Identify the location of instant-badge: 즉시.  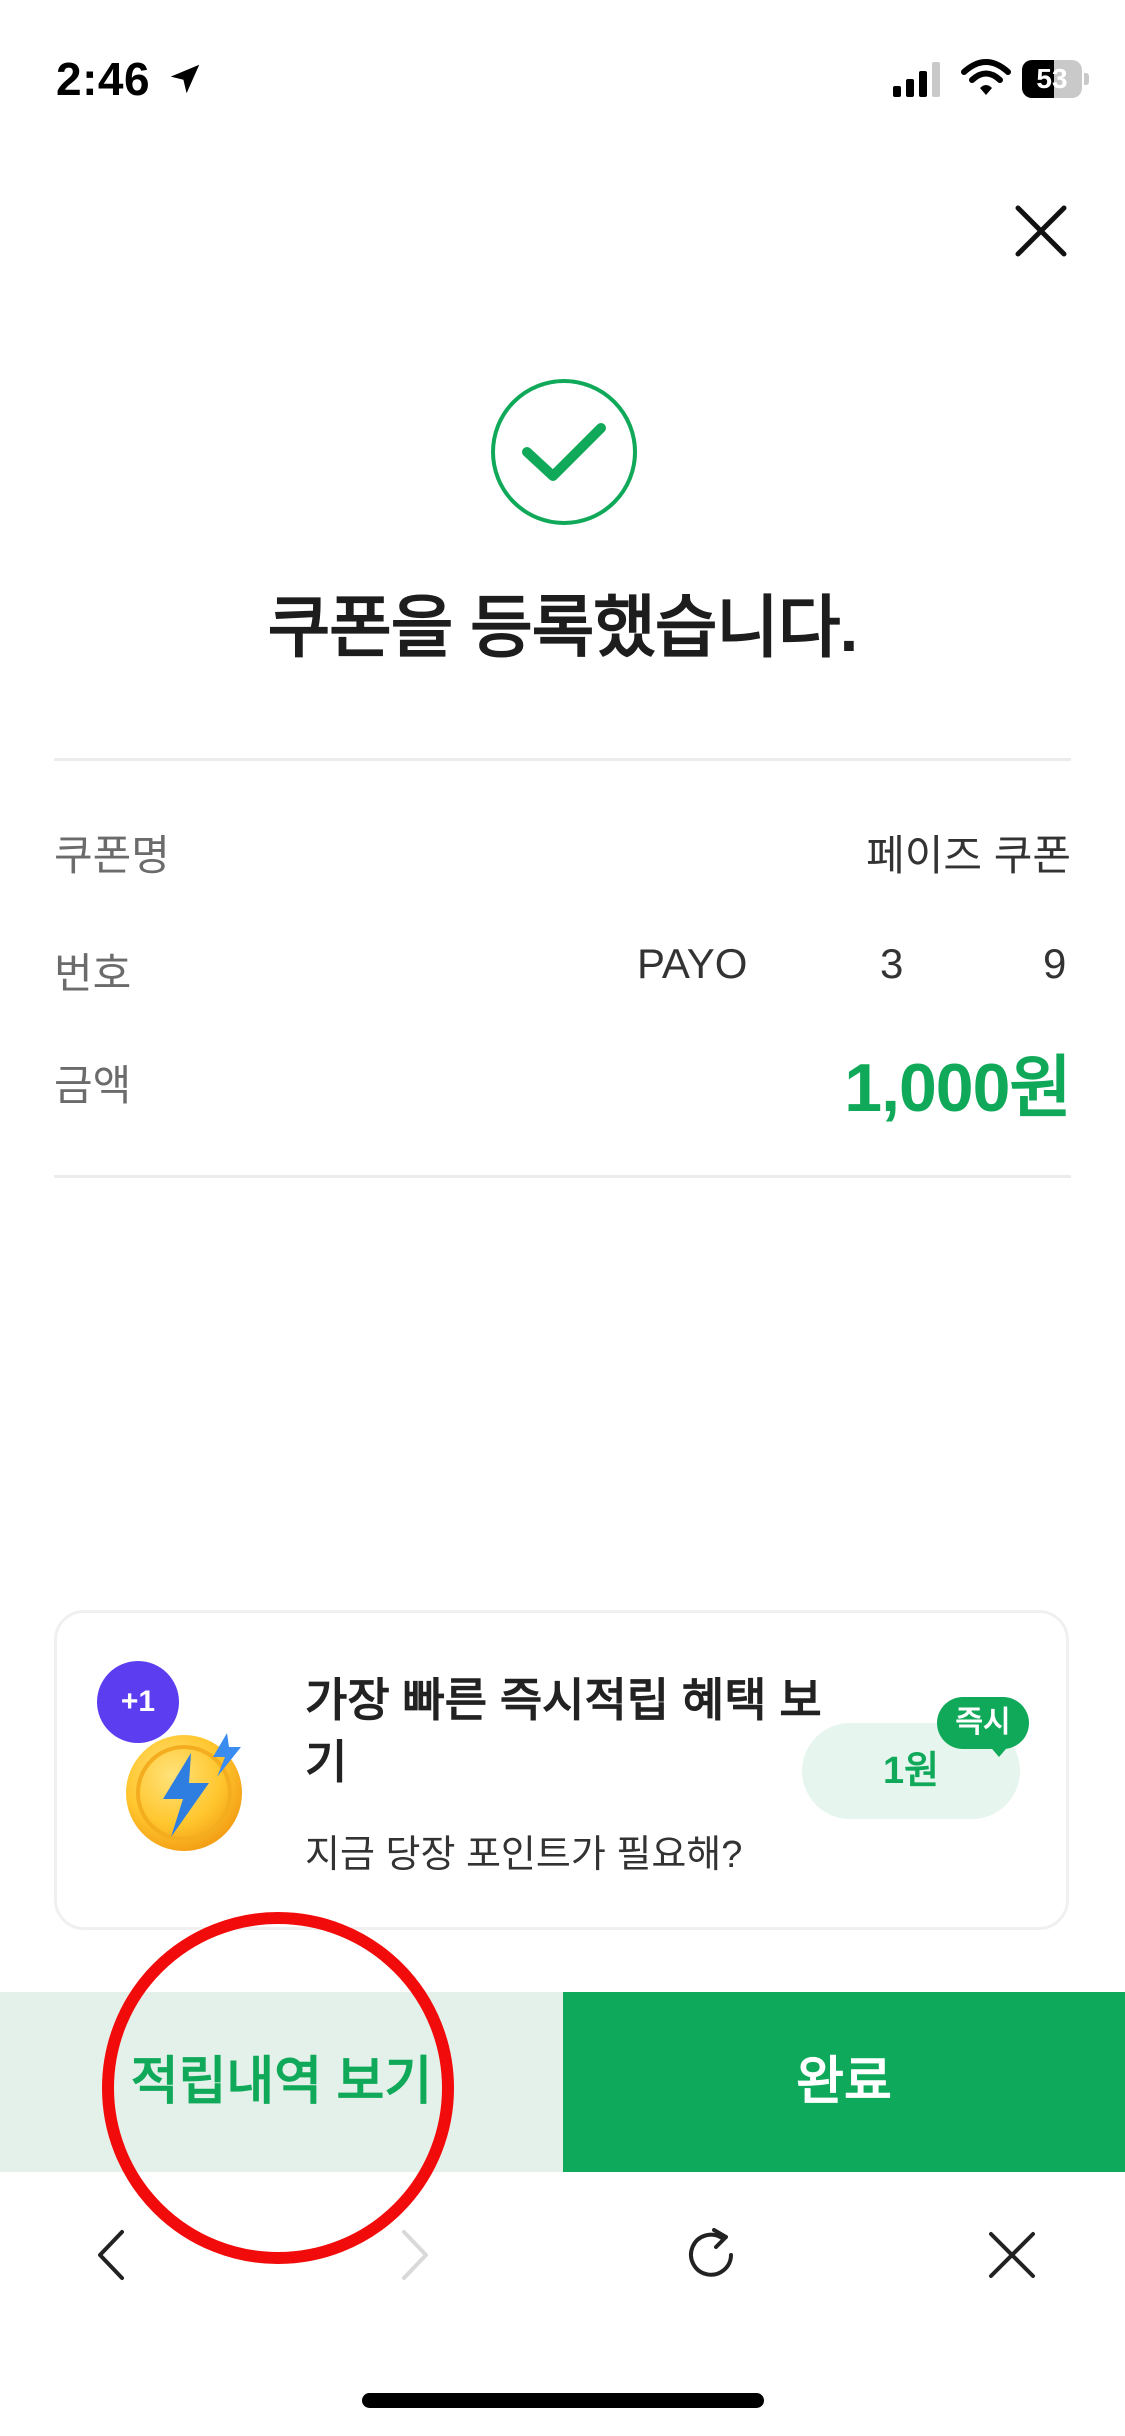
(983, 1723).